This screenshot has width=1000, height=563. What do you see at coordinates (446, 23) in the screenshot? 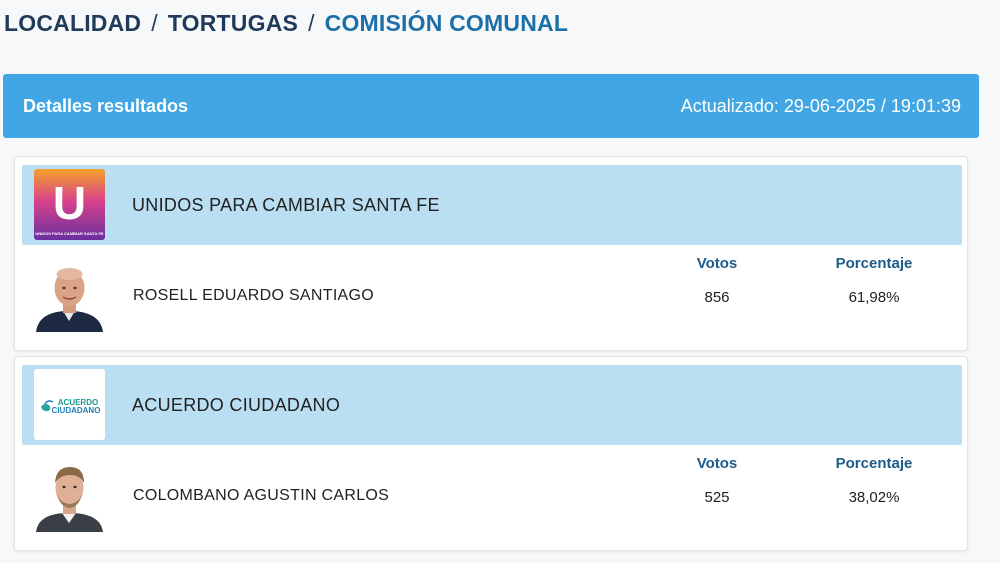
I see `breadcrumb-comision-comunal: COMISIÓN COMUNAL` at bounding box center [446, 23].